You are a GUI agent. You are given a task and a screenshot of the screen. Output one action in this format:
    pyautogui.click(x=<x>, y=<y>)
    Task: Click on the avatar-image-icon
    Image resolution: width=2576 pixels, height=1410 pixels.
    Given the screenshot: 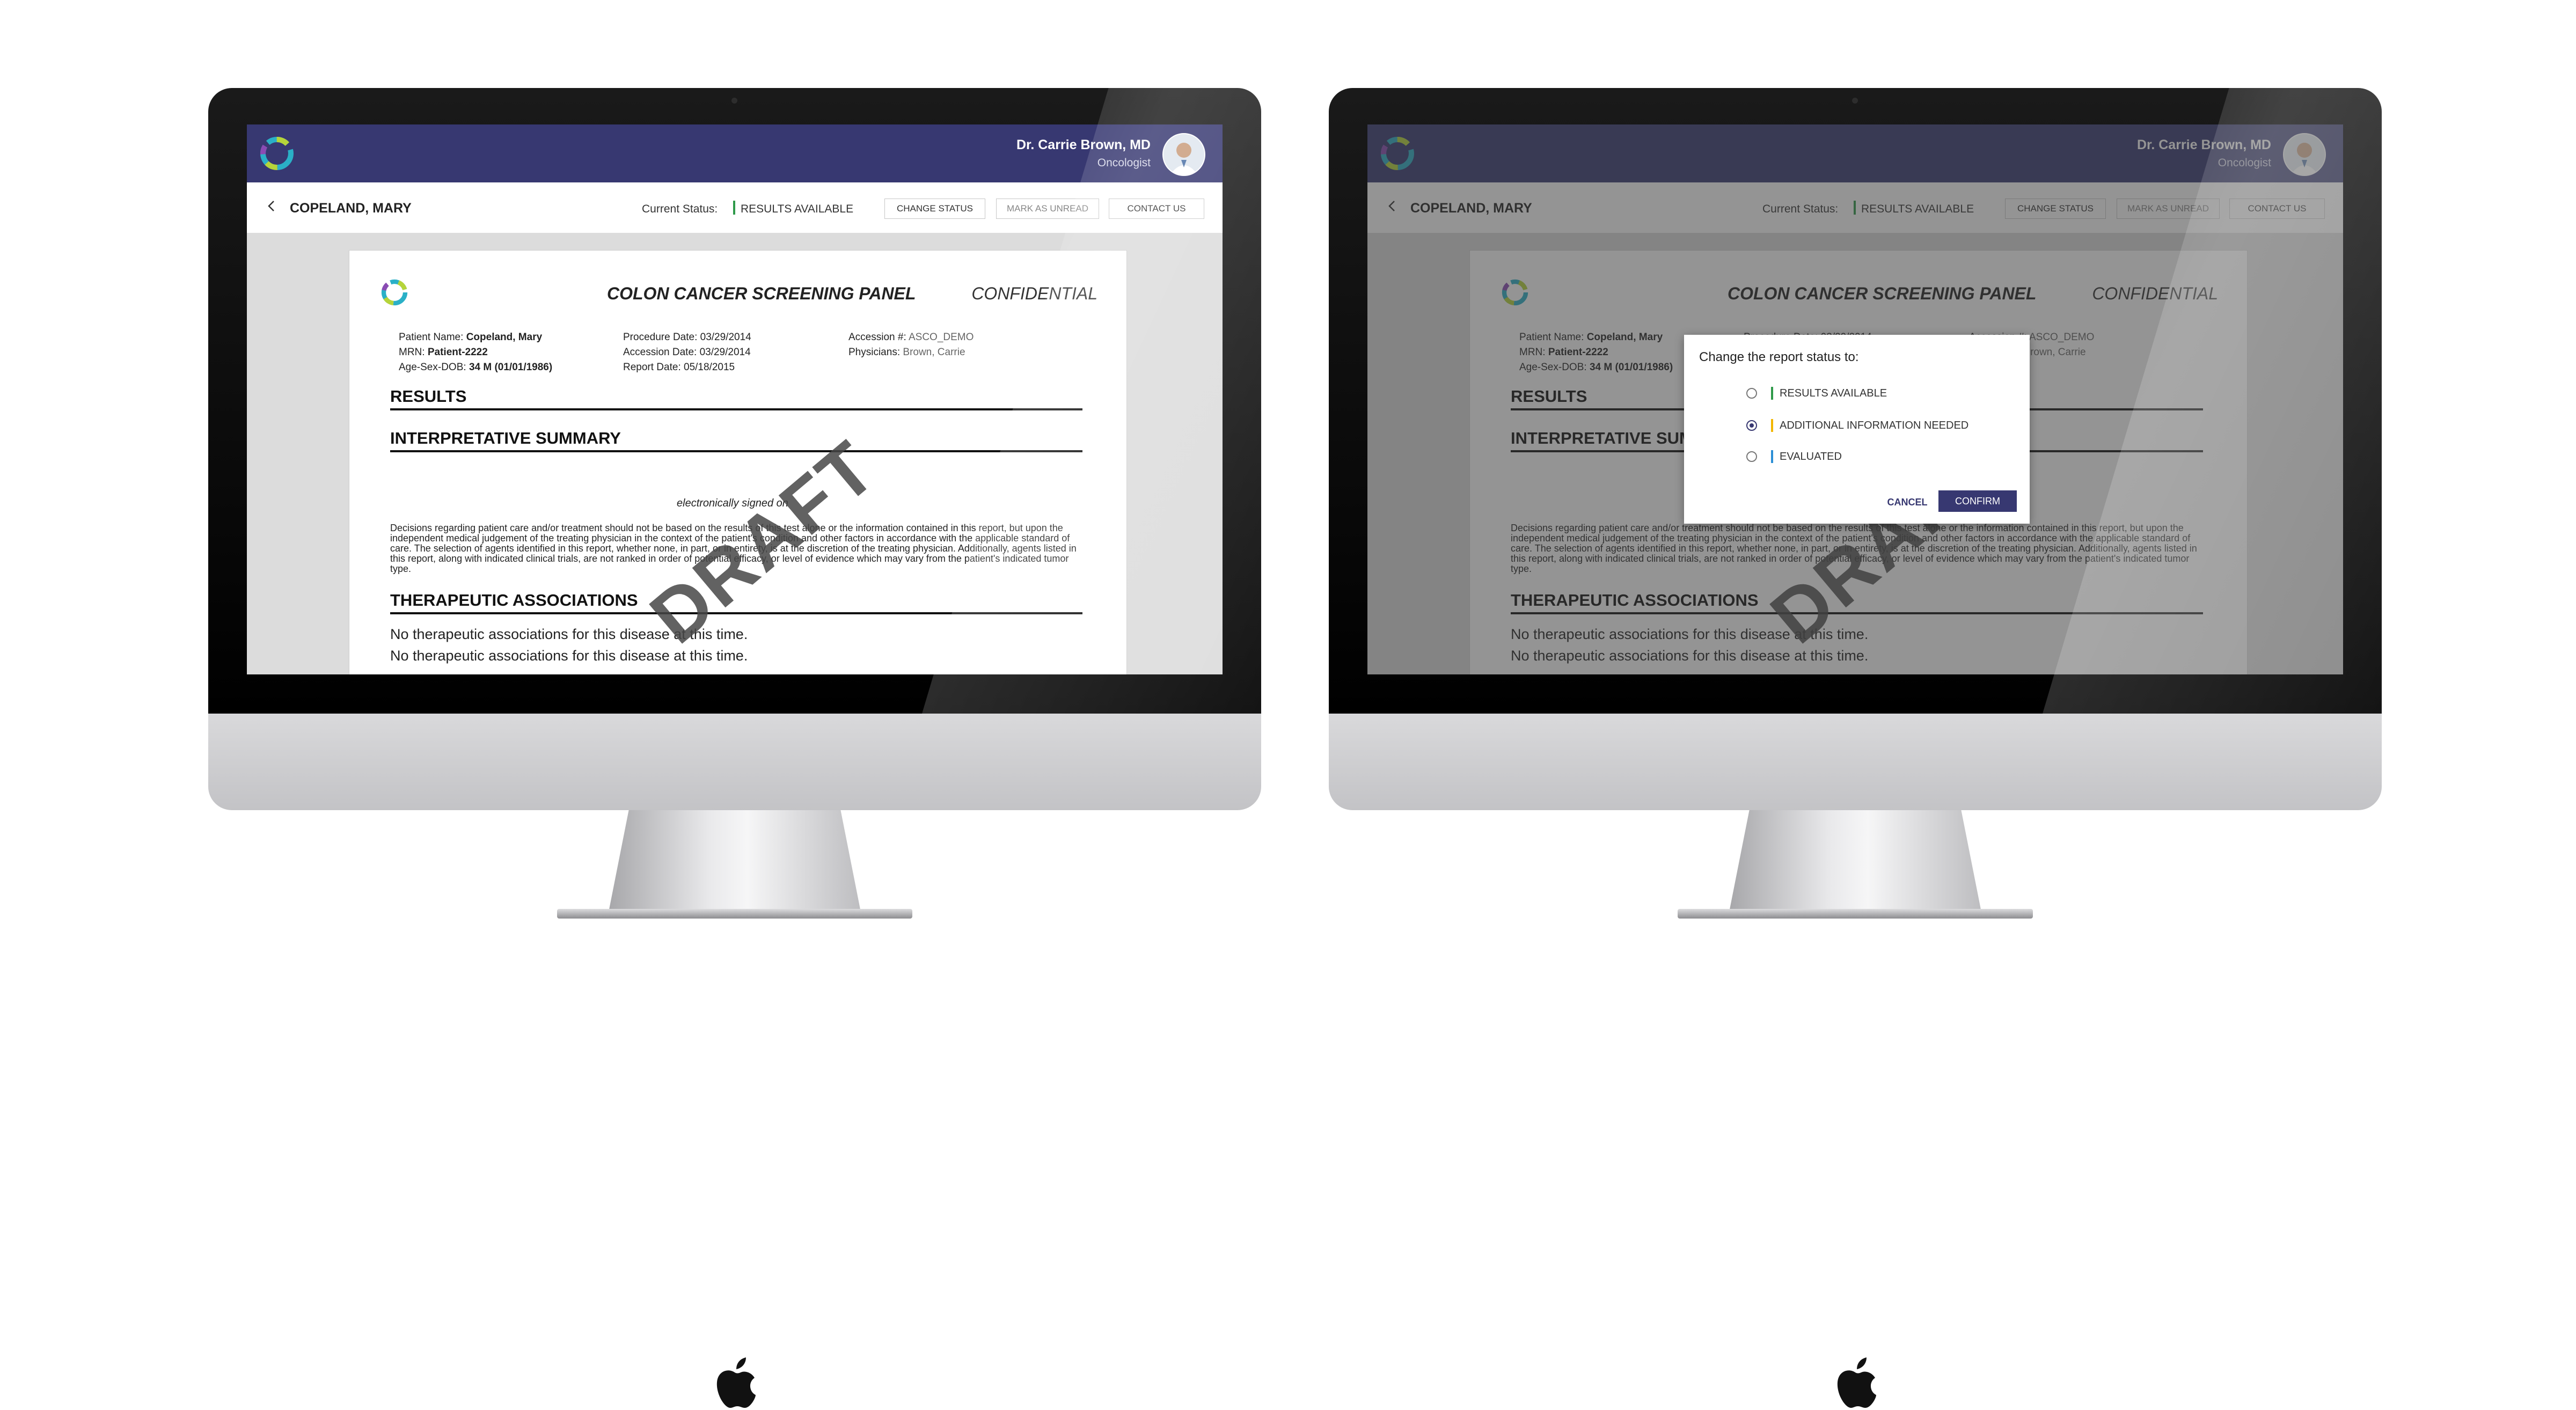 What is the action you would take?
    pyautogui.click(x=1183, y=154)
    